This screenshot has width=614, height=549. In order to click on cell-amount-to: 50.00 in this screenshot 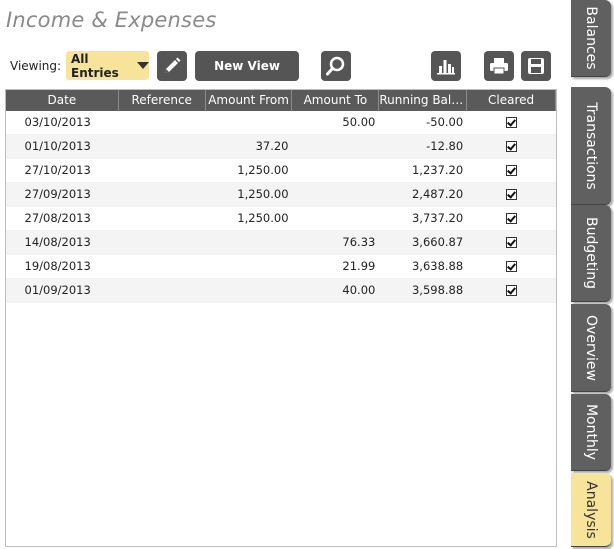, I will do `click(359, 122)`.